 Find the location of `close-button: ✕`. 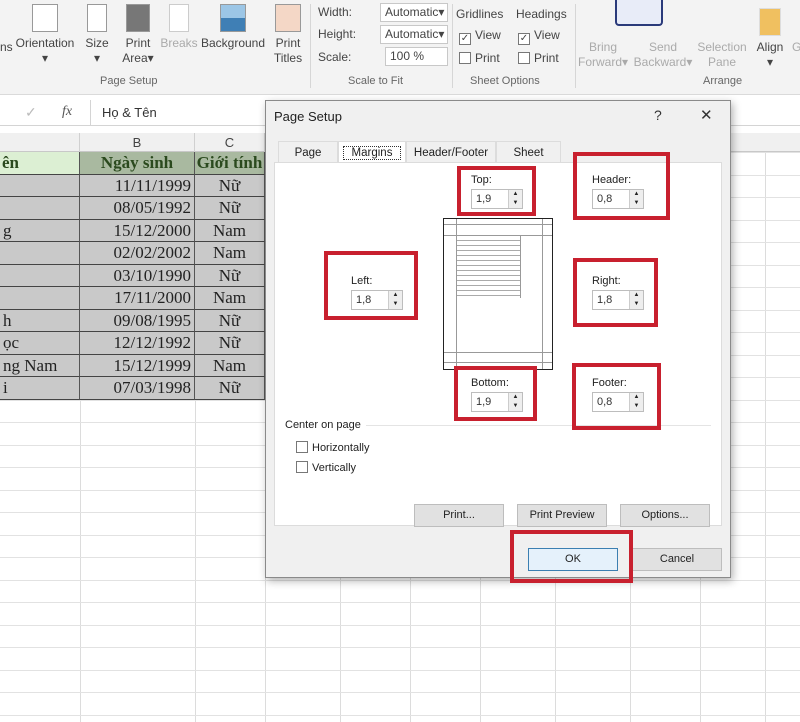

close-button: ✕ is located at coordinates (706, 115).